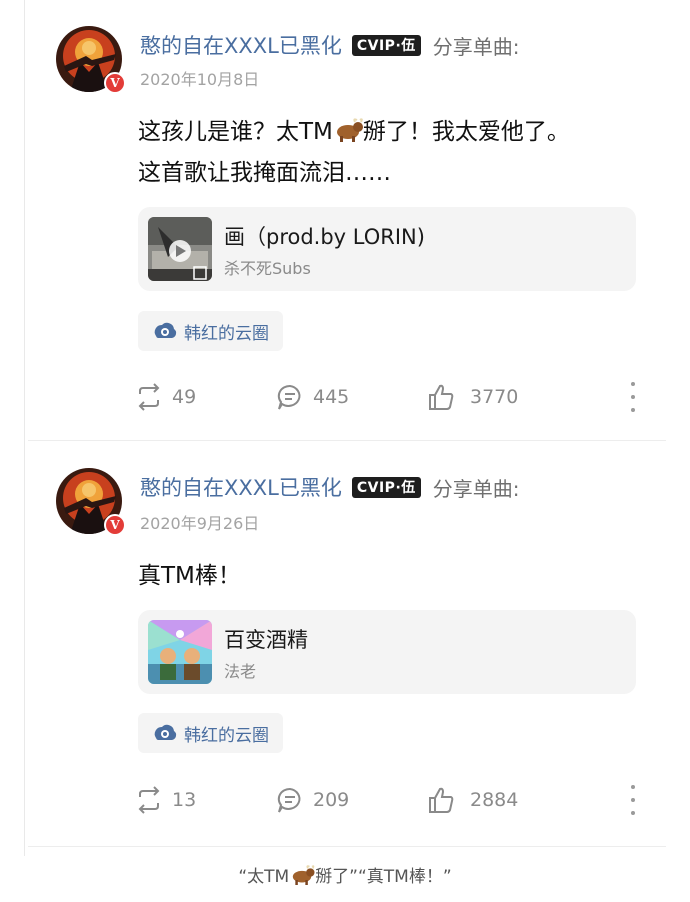 The width and height of the screenshot is (690, 902). What do you see at coordinates (184, 800) in the screenshot?
I see `repost-count: 13` at bounding box center [184, 800].